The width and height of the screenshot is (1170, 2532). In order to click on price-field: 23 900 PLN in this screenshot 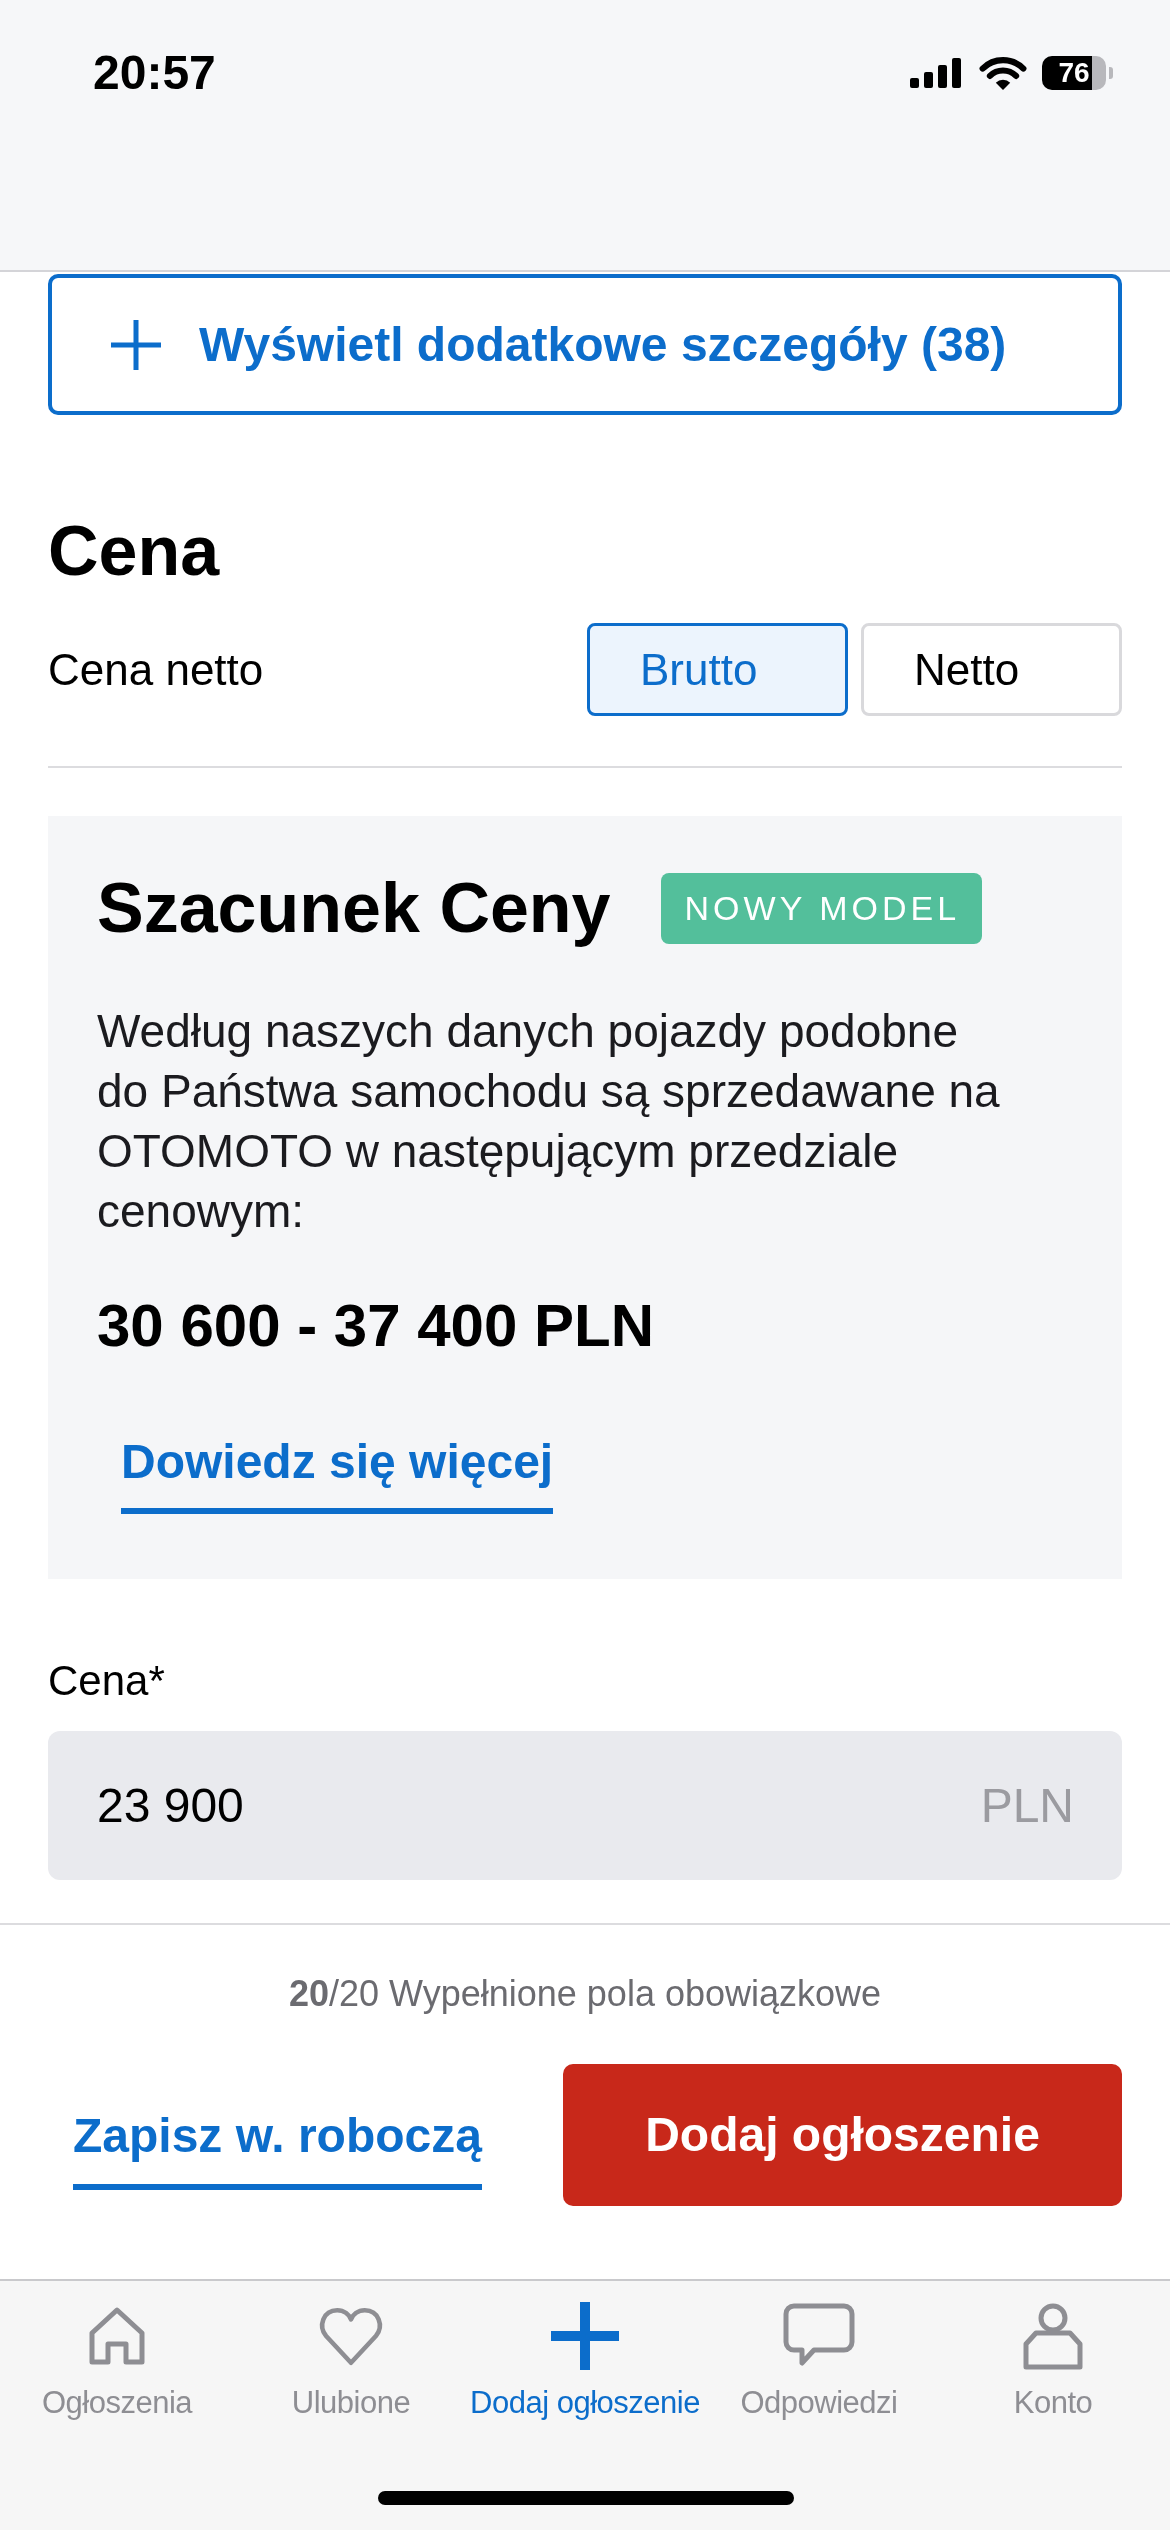, I will do `click(585, 1805)`.